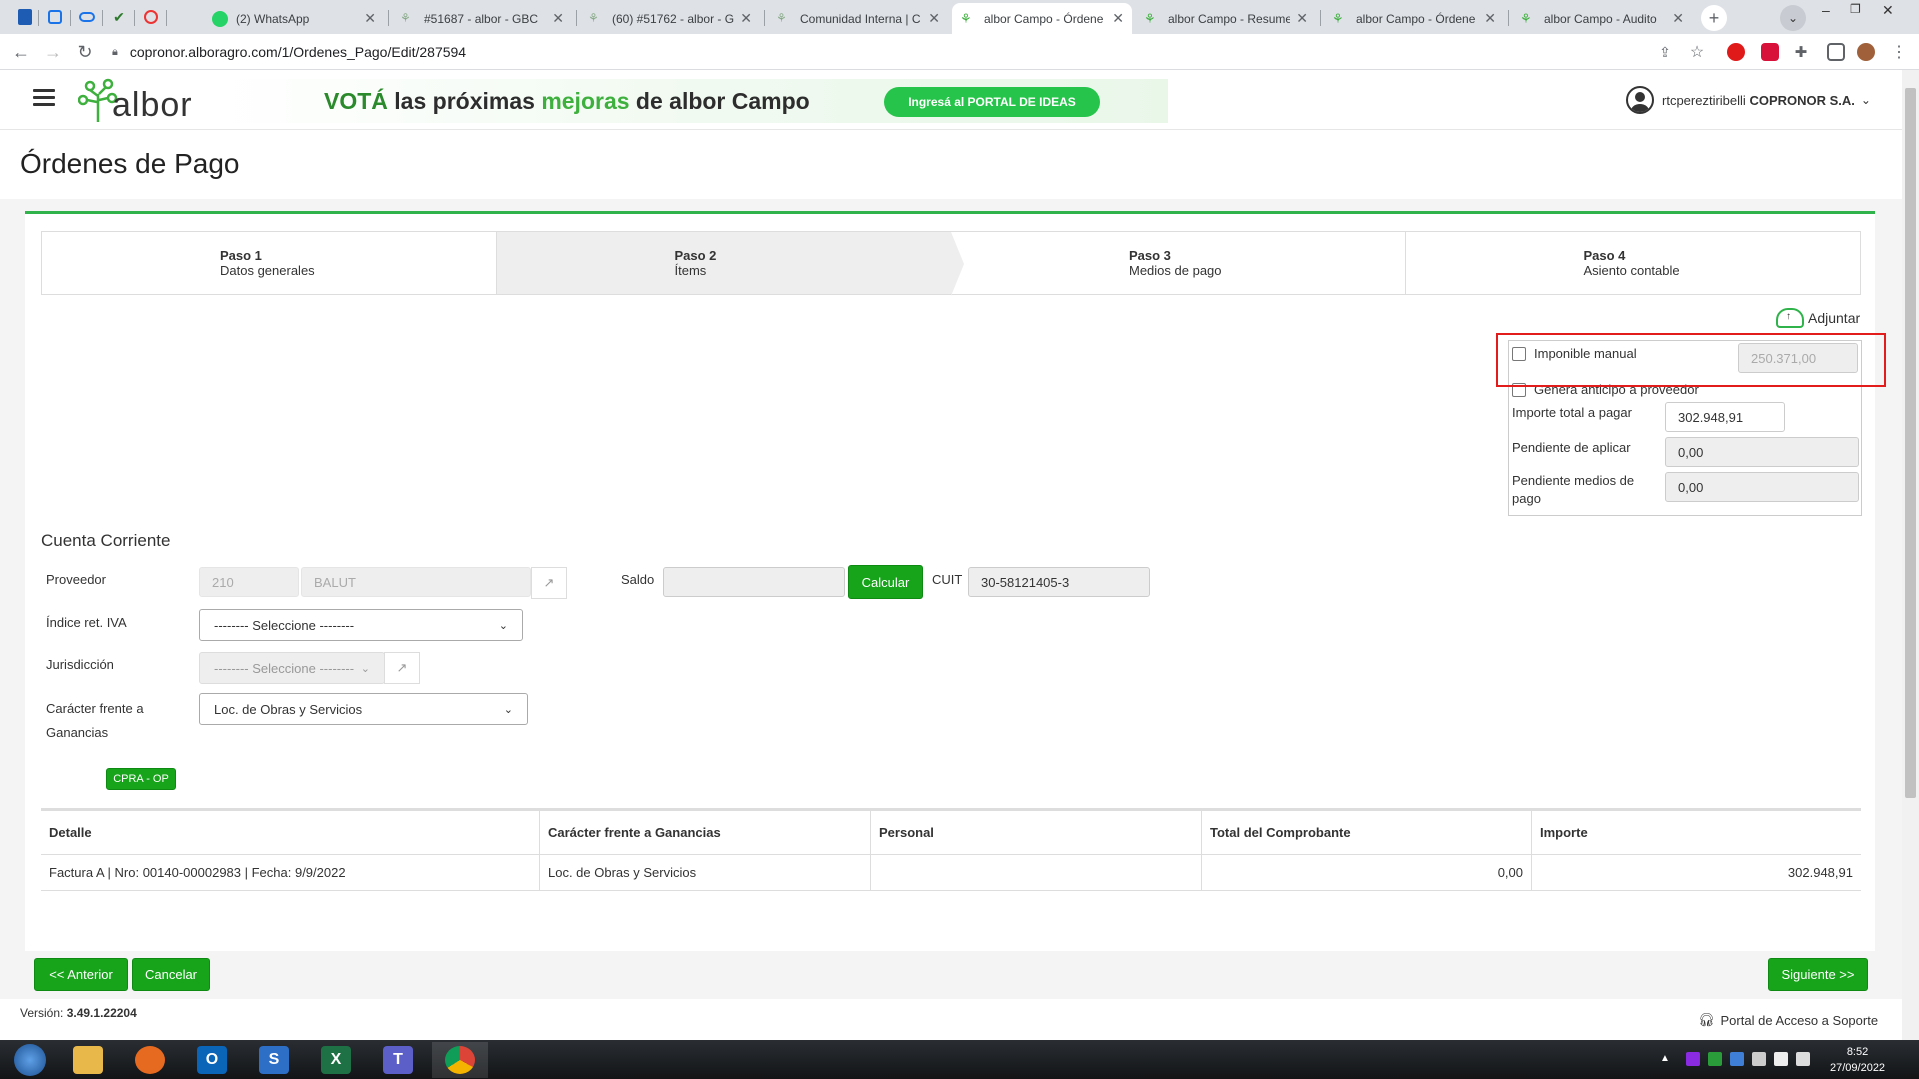  What do you see at coordinates (1910, 443) in the screenshot?
I see `scrollbar-thumb` at bounding box center [1910, 443].